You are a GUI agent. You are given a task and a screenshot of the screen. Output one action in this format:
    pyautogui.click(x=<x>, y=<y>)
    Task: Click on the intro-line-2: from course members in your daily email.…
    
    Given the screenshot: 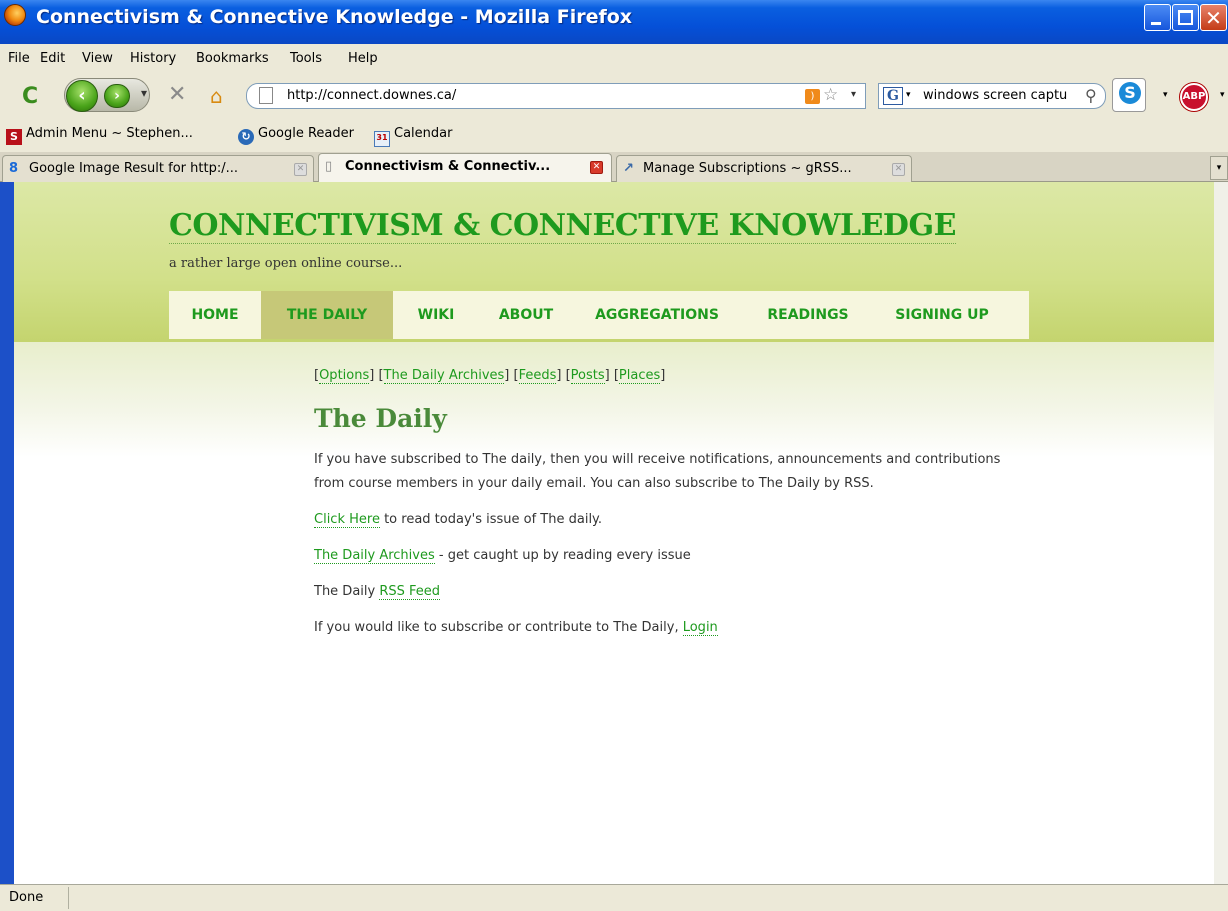 What is the action you would take?
    pyautogui.click(x=594, y=483)
    